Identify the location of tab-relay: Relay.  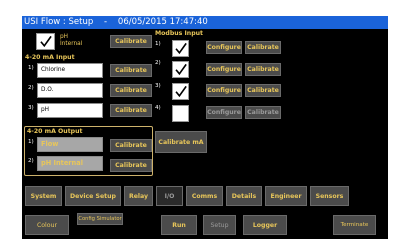
(138, 196).